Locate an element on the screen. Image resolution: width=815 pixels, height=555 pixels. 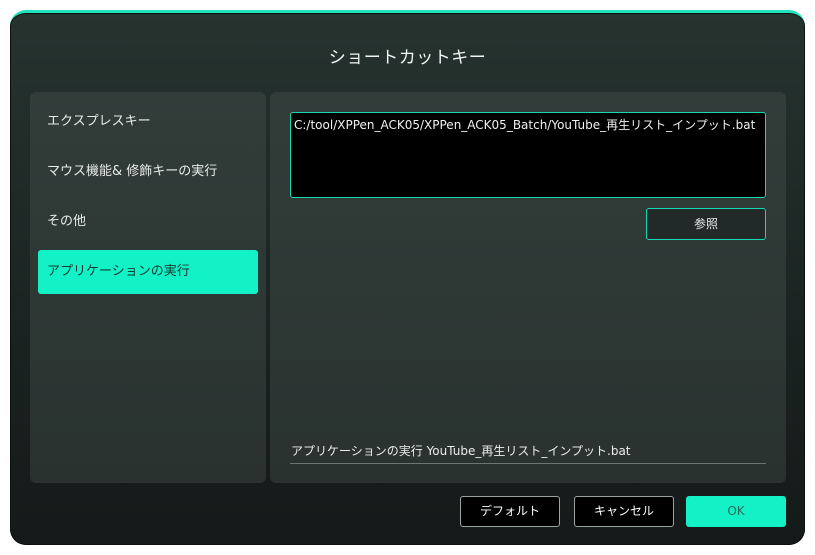
default-button: デフォルト is located at coordinates (510, 511).